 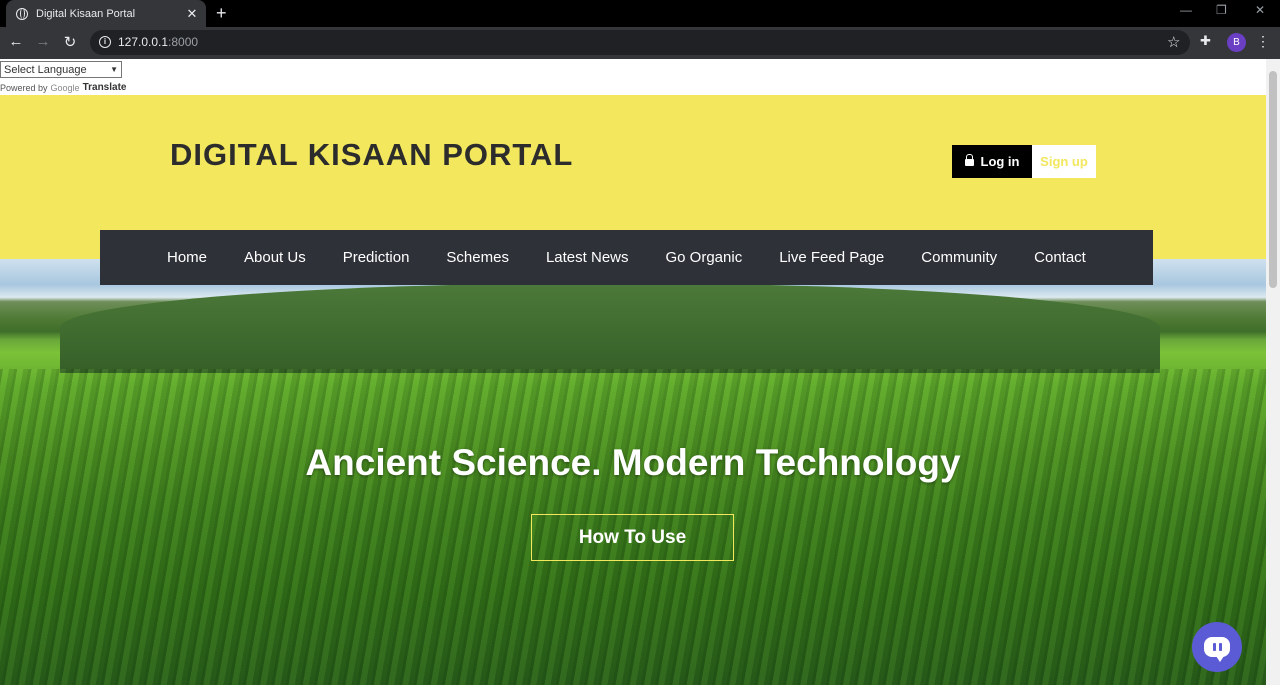 What do you see at coordinates (477, 257) in the screenshot?
I see `nav-item-schemes: Schemes` at bounding box center [477, 257].